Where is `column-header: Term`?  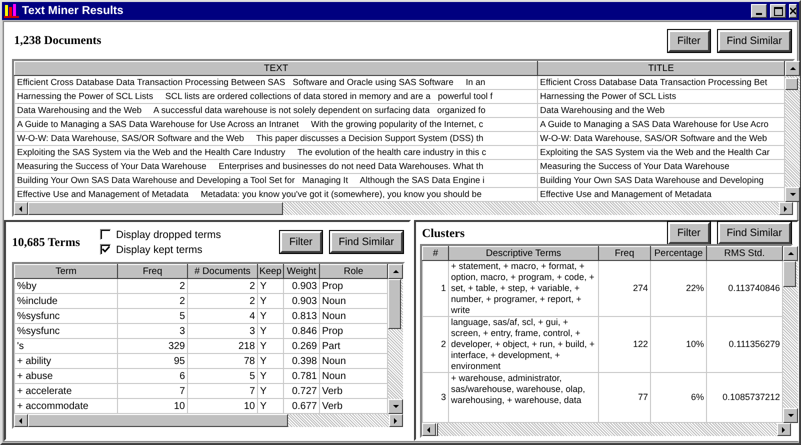
column-header: Term is located at coordinates (66, 271).